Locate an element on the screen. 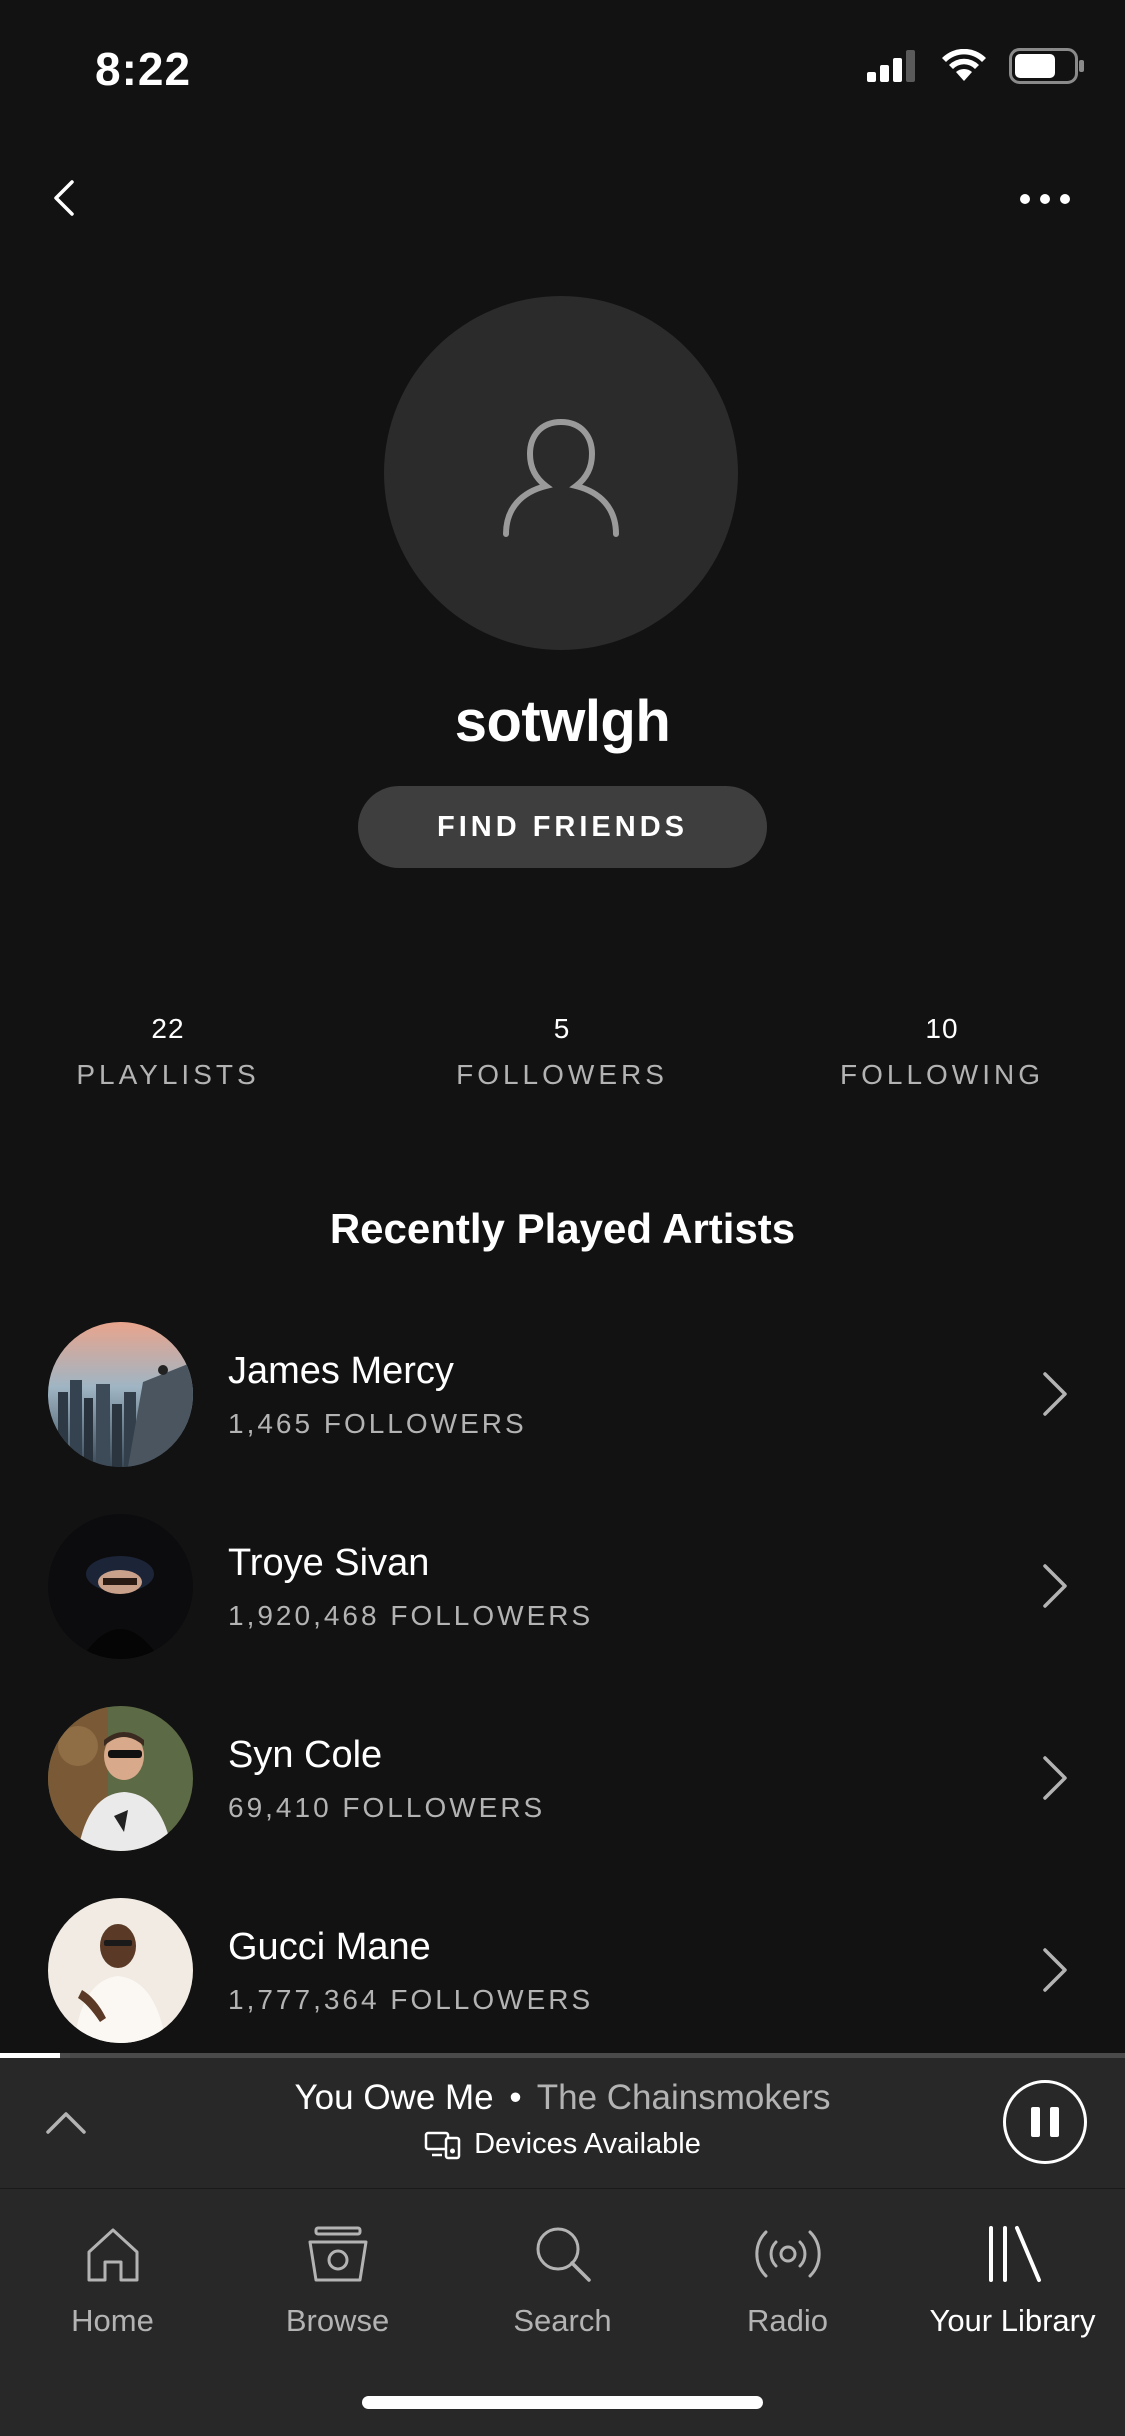  artist-name: Gucci Mane is located at coordinates (329, 1947).